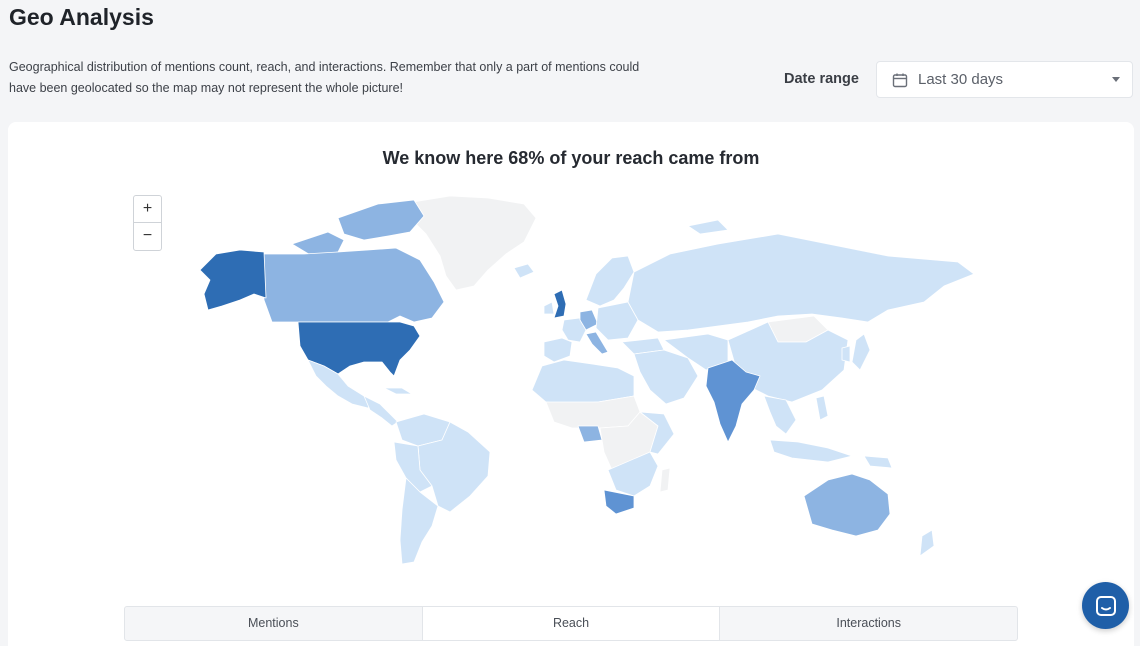 This screenshot has height=646, width=1140. What do you see at coordinates (878, 462) in the screenshot?
I see `country-papua-new-guinea` at bounding box center [878, 462].